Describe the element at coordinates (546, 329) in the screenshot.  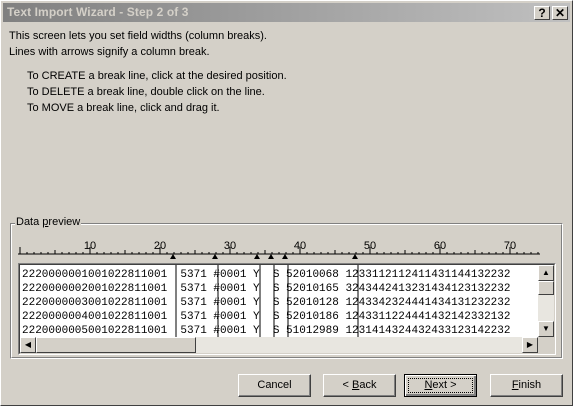
I see `scroll-down-icon: ▼` at that location.